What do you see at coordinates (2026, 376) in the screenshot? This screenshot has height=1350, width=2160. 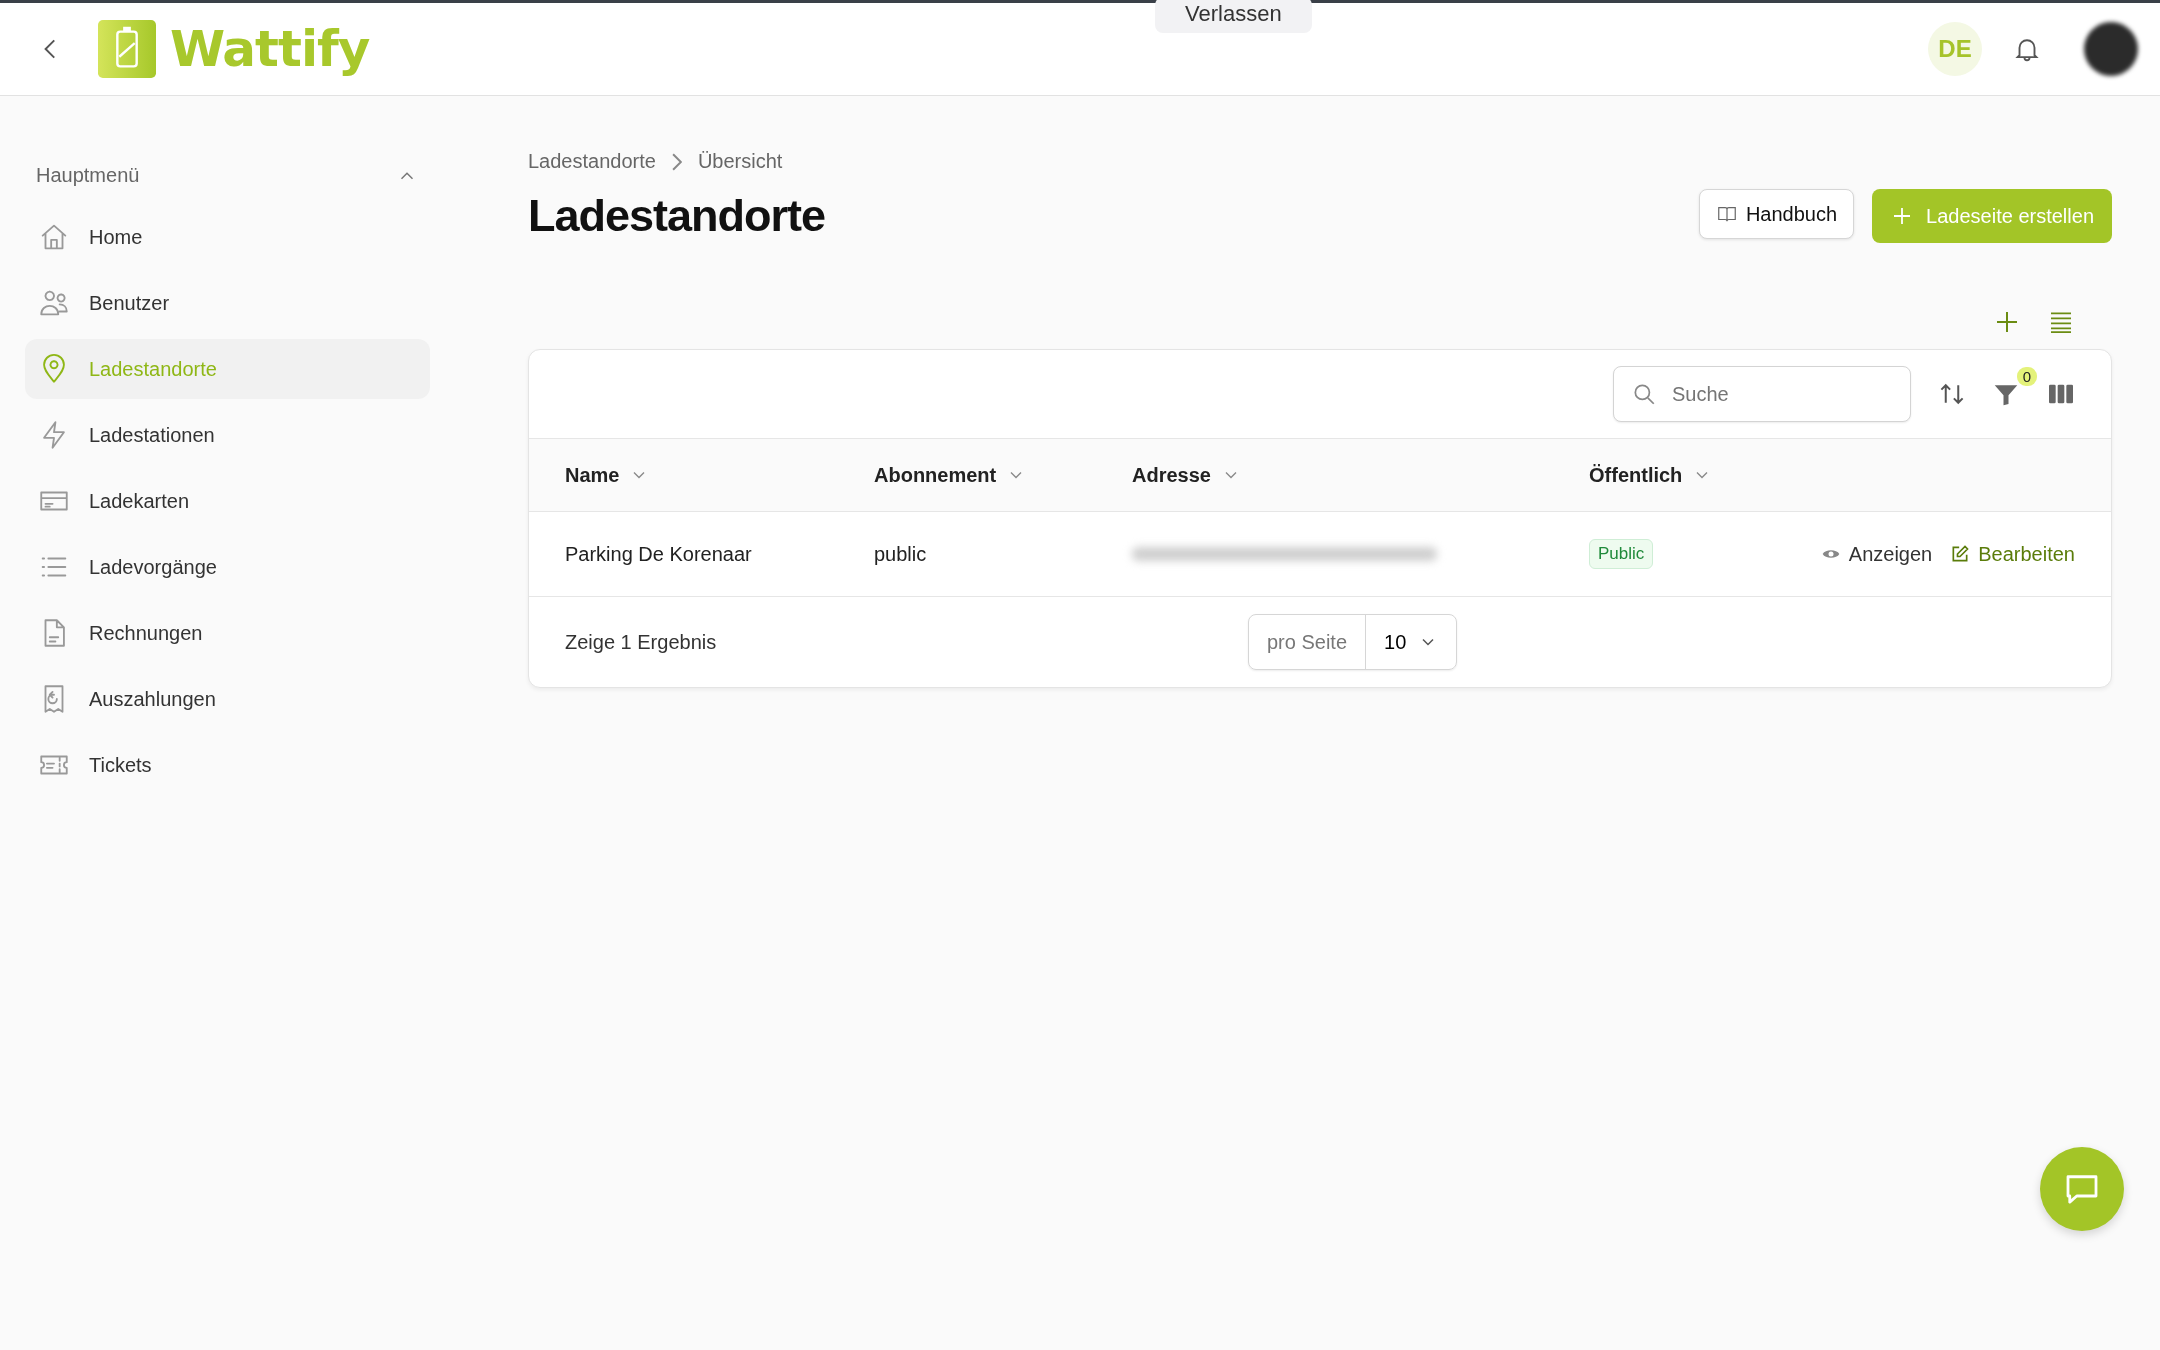 I see `filter-count-badge: 0` at bounding box center [2026, 376].